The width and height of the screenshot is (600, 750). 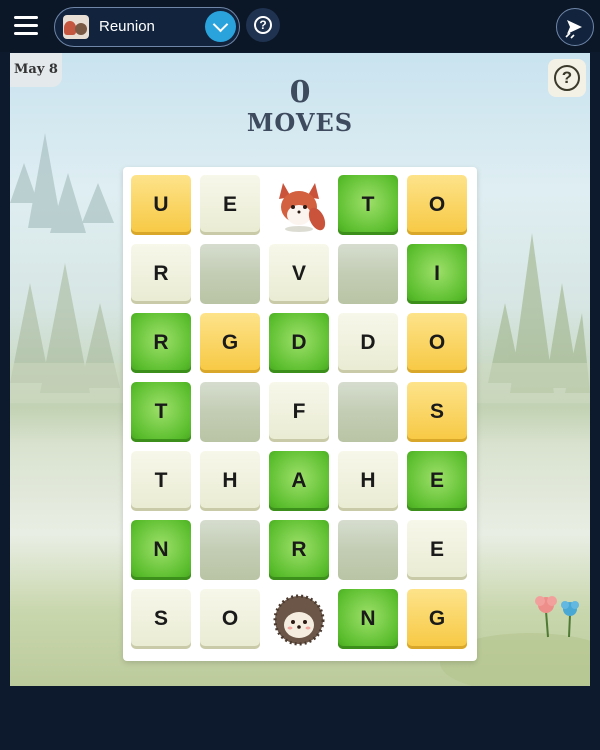 What do you see at coordinates (300, 92) in the screenshot?
I see `moves-count: 0` at bounding box center [300, 92].